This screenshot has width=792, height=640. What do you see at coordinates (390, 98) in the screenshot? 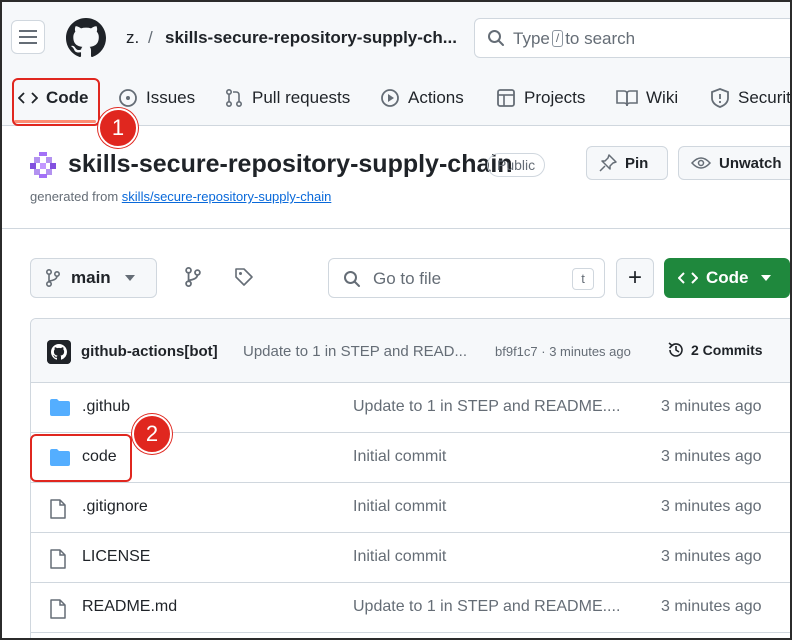
I see `play-icon` at bounding box center [390, 98].